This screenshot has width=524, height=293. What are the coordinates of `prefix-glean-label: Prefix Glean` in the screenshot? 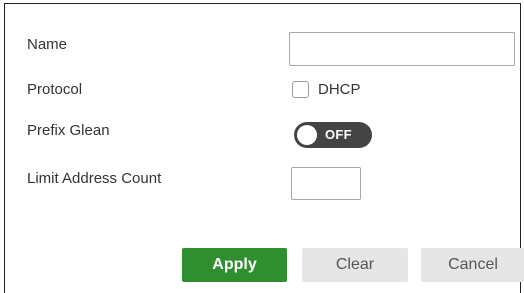 It's located at (68, 130).